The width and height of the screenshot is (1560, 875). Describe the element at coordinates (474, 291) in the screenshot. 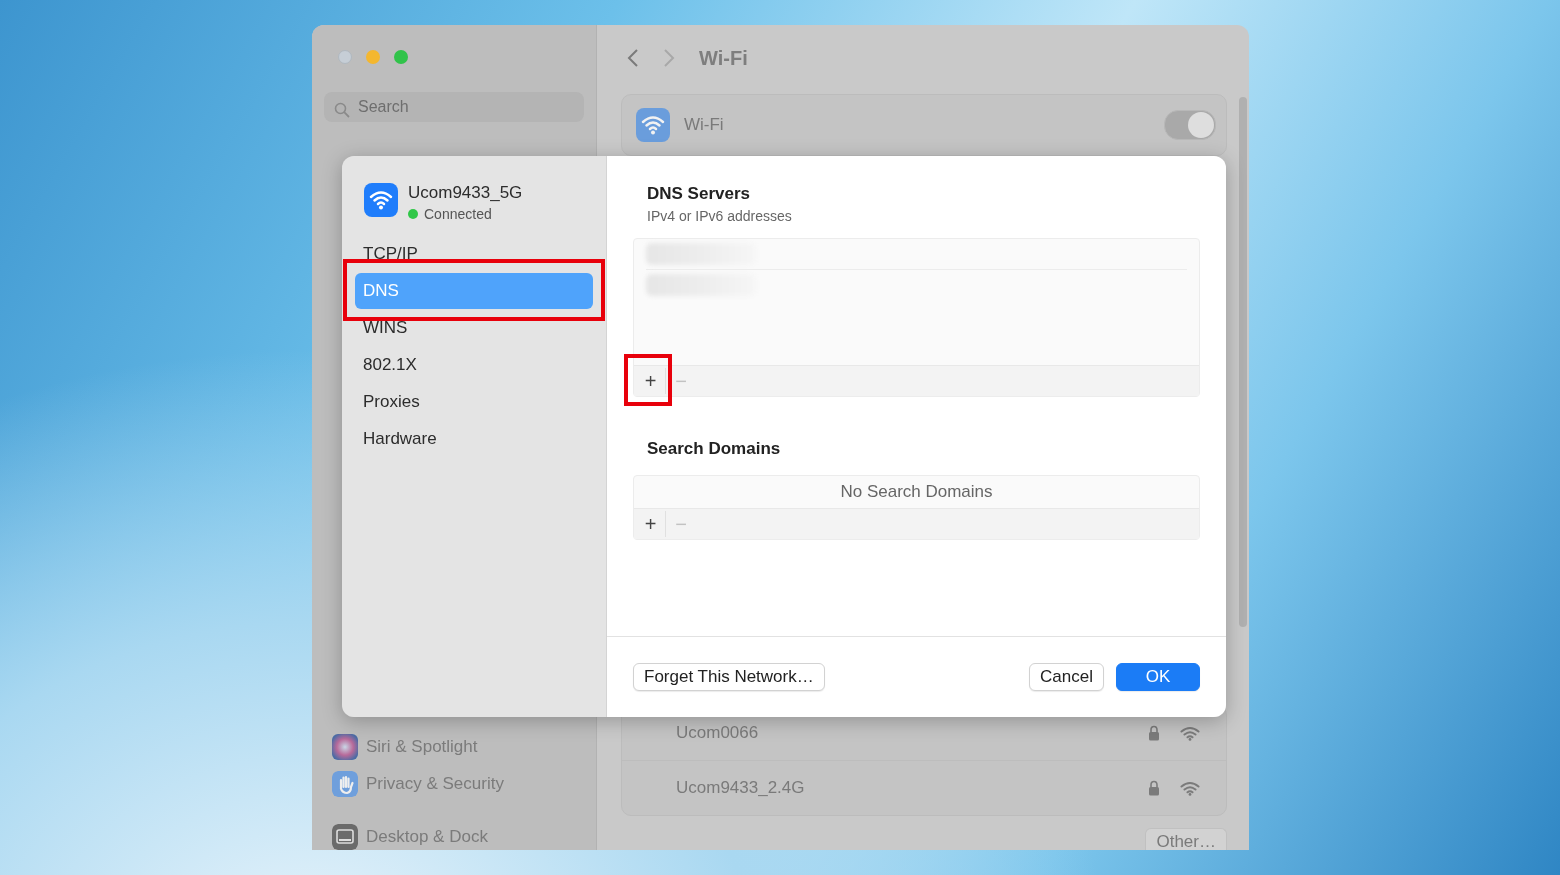

I see `nav-item: DNS` at that location.